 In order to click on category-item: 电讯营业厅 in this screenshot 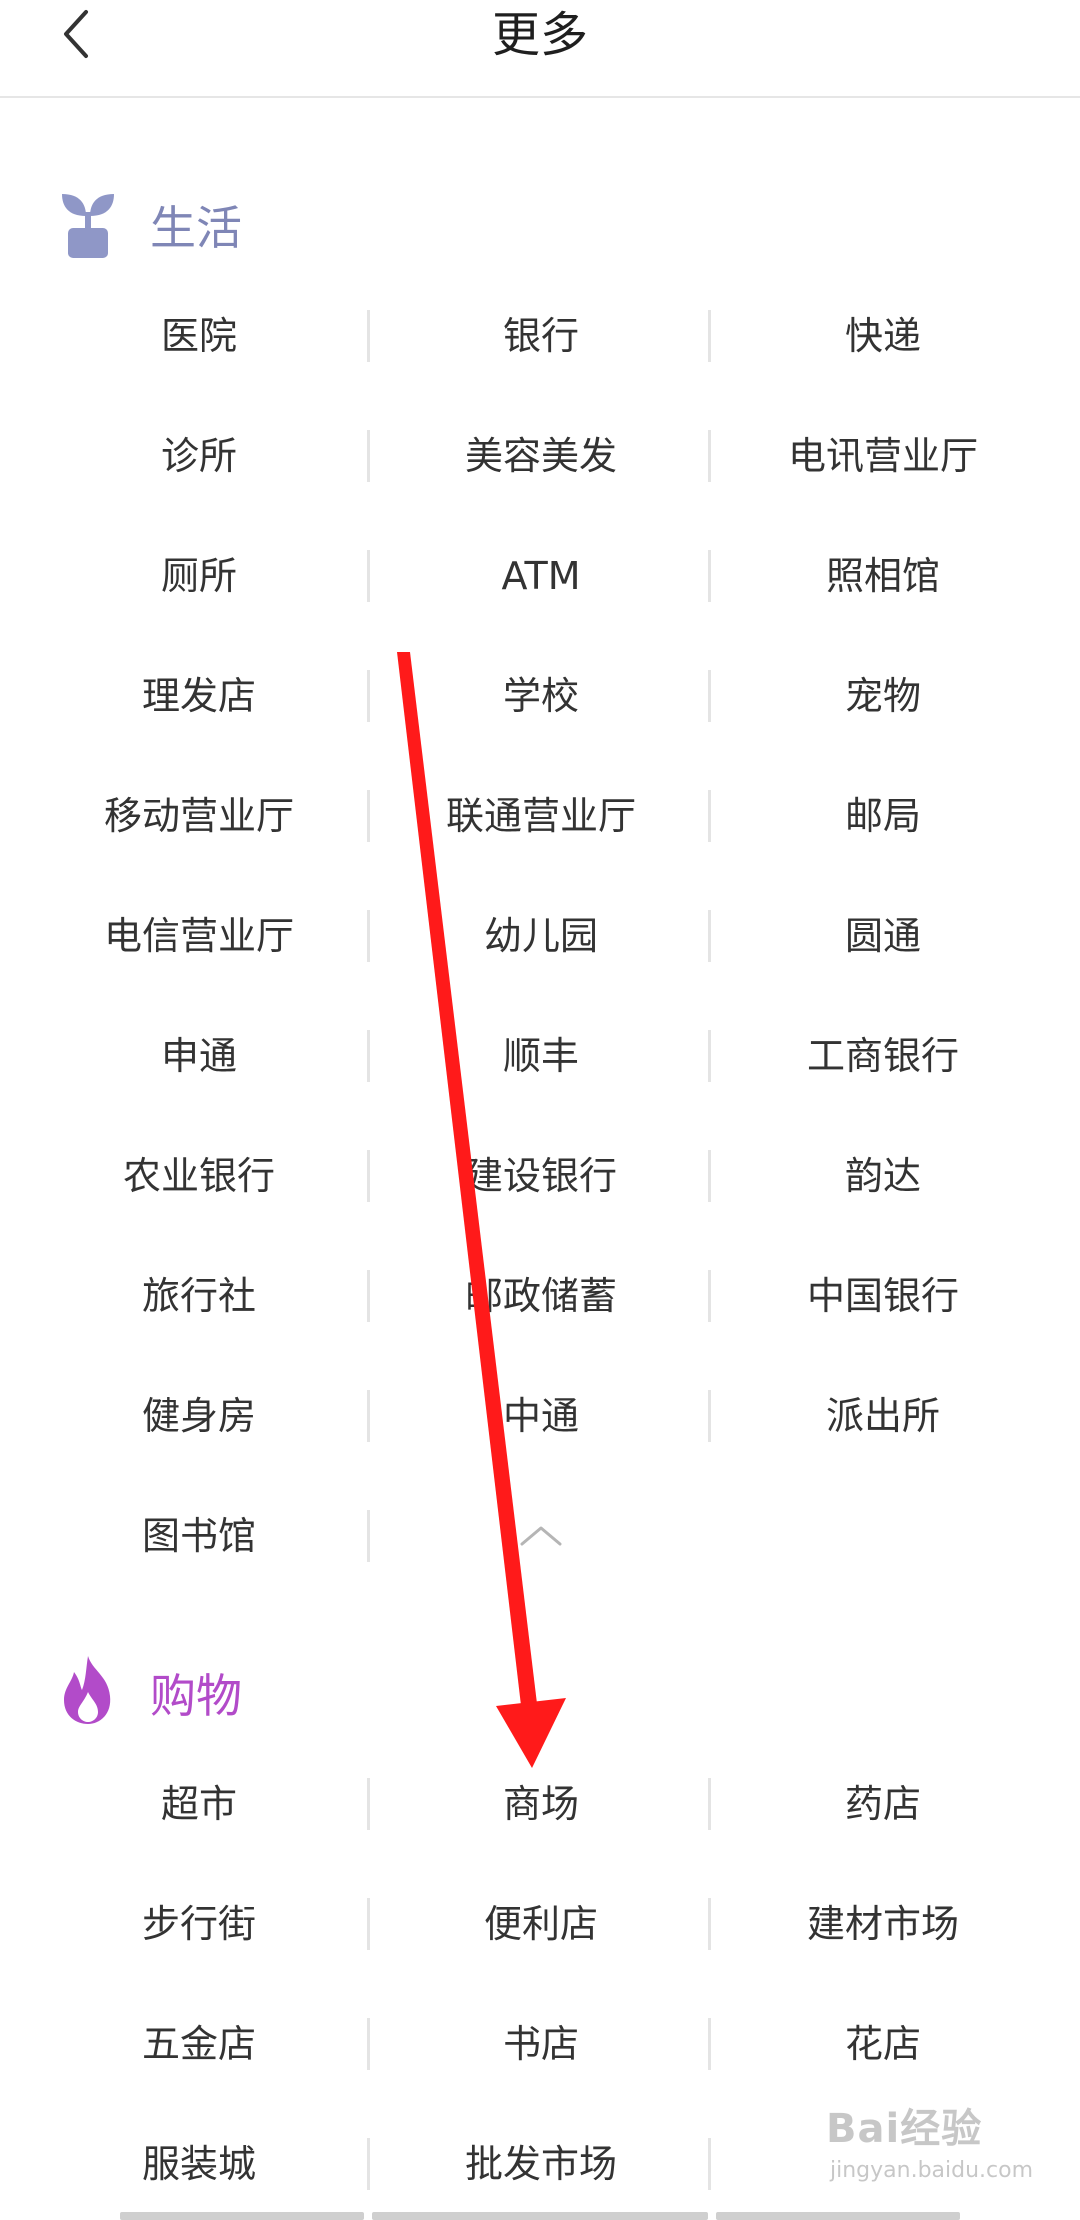, I will do `click(883, 456)`.